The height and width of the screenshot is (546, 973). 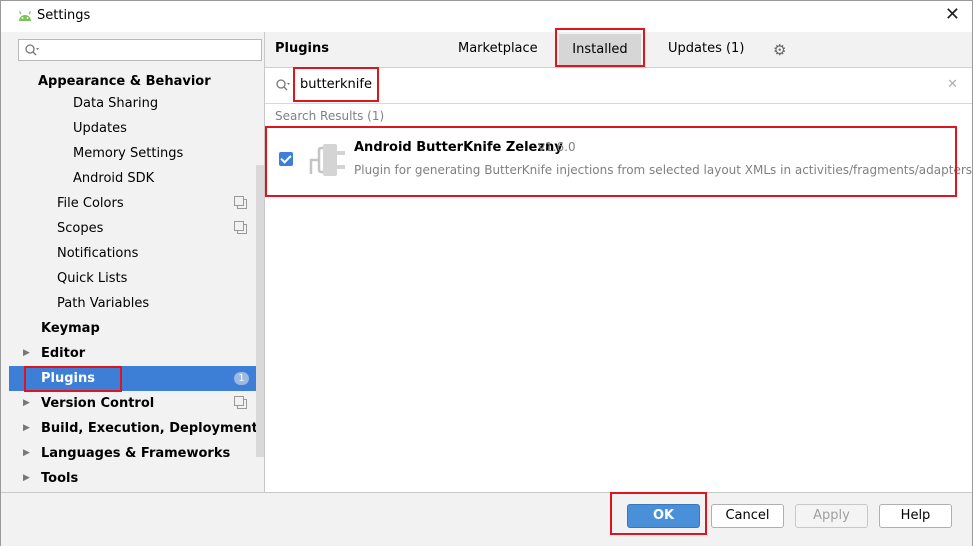 I want to click on sidebar-item-path-variables: Path Variables, so click(x=136, y=303).